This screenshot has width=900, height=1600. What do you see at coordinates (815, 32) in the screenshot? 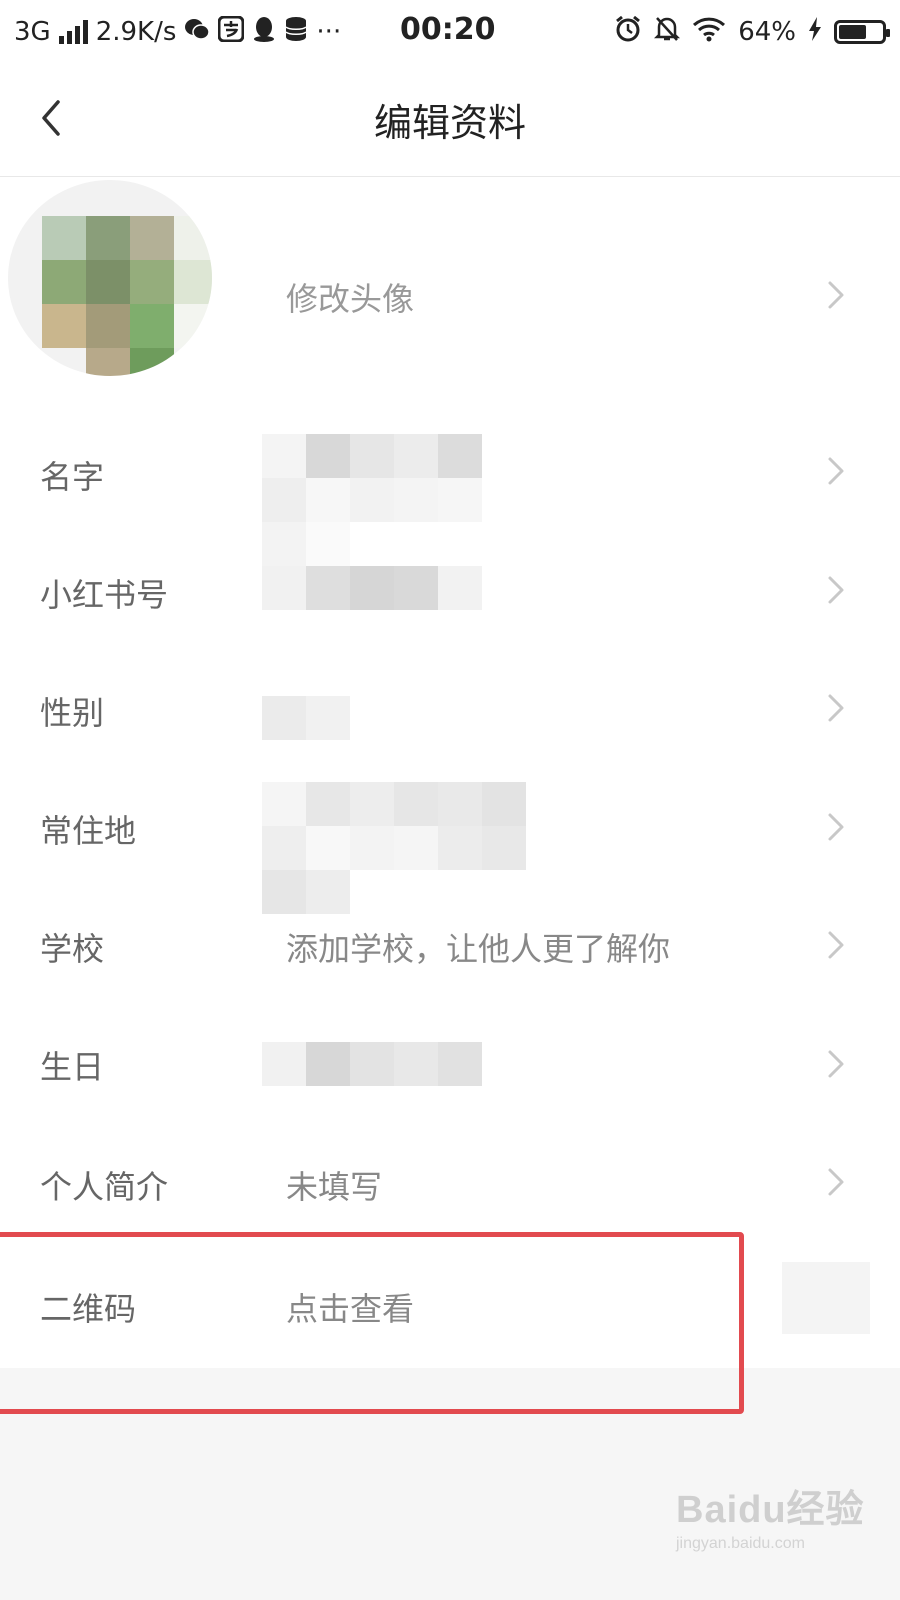
I see `charging-icon` at bounding box center [815, 32].